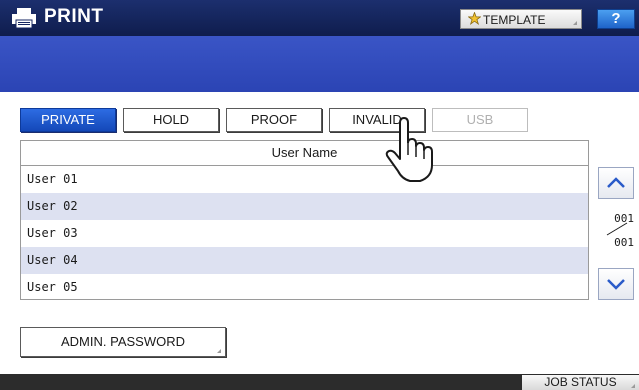  What do you see at coordinates (617, 229) in the screenshot?
I see `page-divider` at bounding box center [617, 229].